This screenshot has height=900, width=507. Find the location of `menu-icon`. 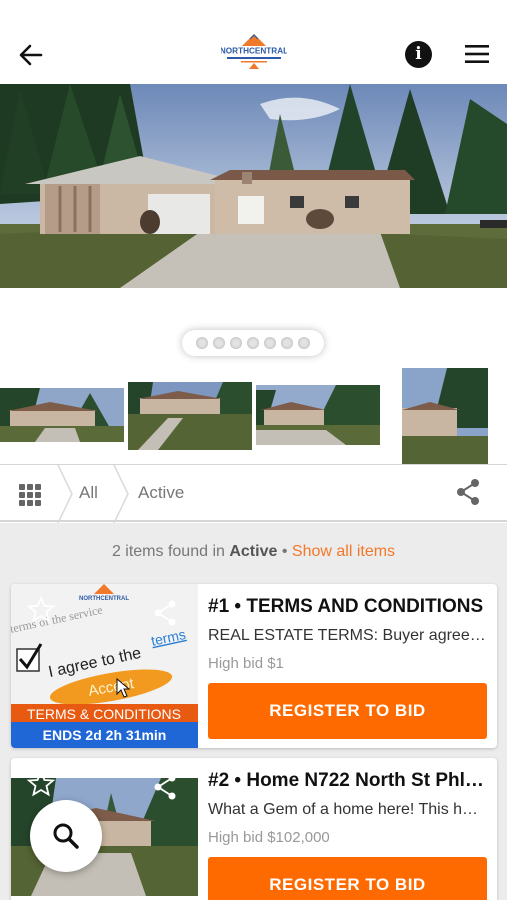

menu-icon is located at coordinates (477, 54).